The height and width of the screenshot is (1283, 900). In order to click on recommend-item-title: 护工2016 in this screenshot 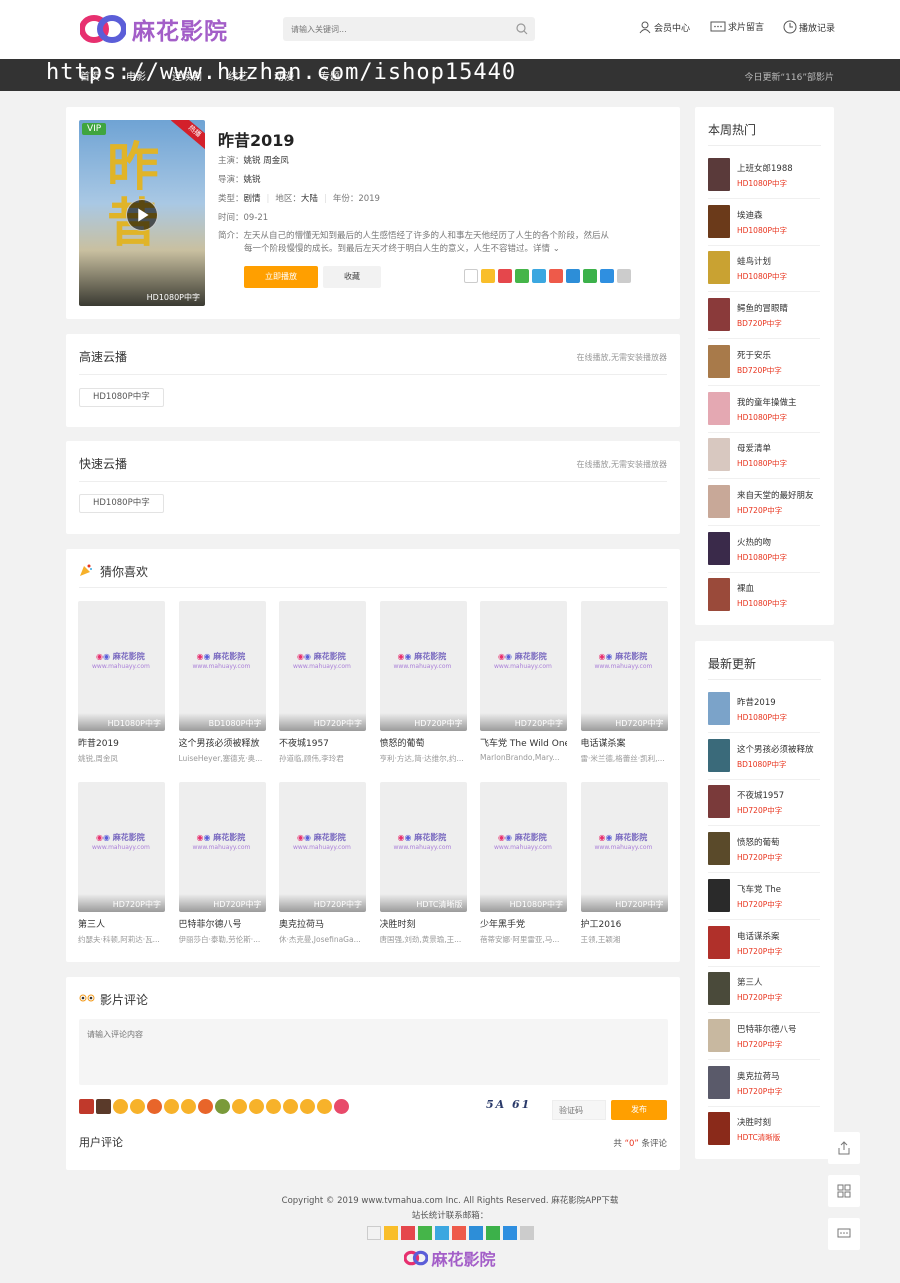, I will do `click(624, 923)`.